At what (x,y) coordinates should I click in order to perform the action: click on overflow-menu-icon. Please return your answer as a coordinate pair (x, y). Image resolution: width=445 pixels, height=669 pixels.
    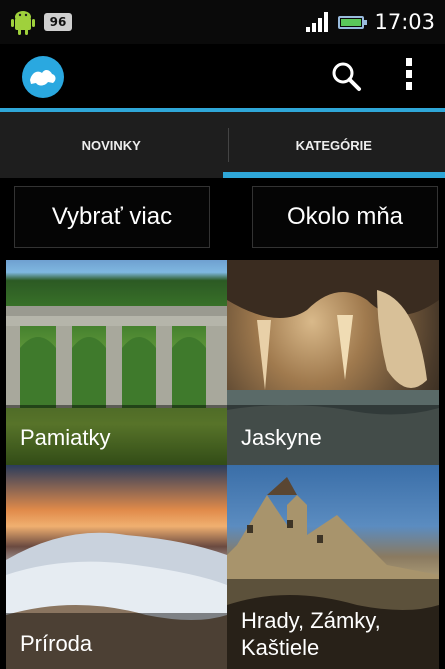
    Looking at the image, I should click on (409, 76).